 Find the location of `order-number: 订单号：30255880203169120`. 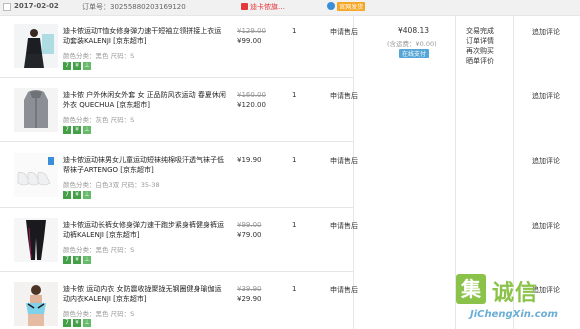

order-number: 订单号：30255880203169120 is located at coordinates (134, 7).